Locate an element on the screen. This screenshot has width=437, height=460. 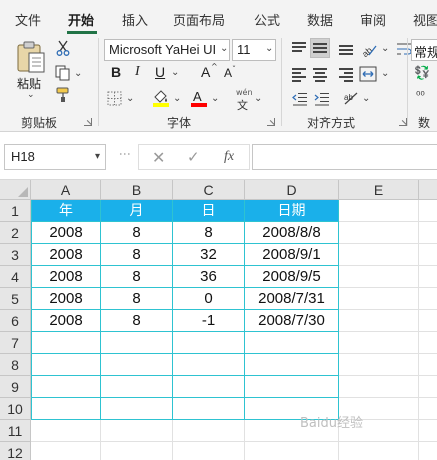
borders-dropdown-icon: ⌄ is located at coordinates (130, 98).